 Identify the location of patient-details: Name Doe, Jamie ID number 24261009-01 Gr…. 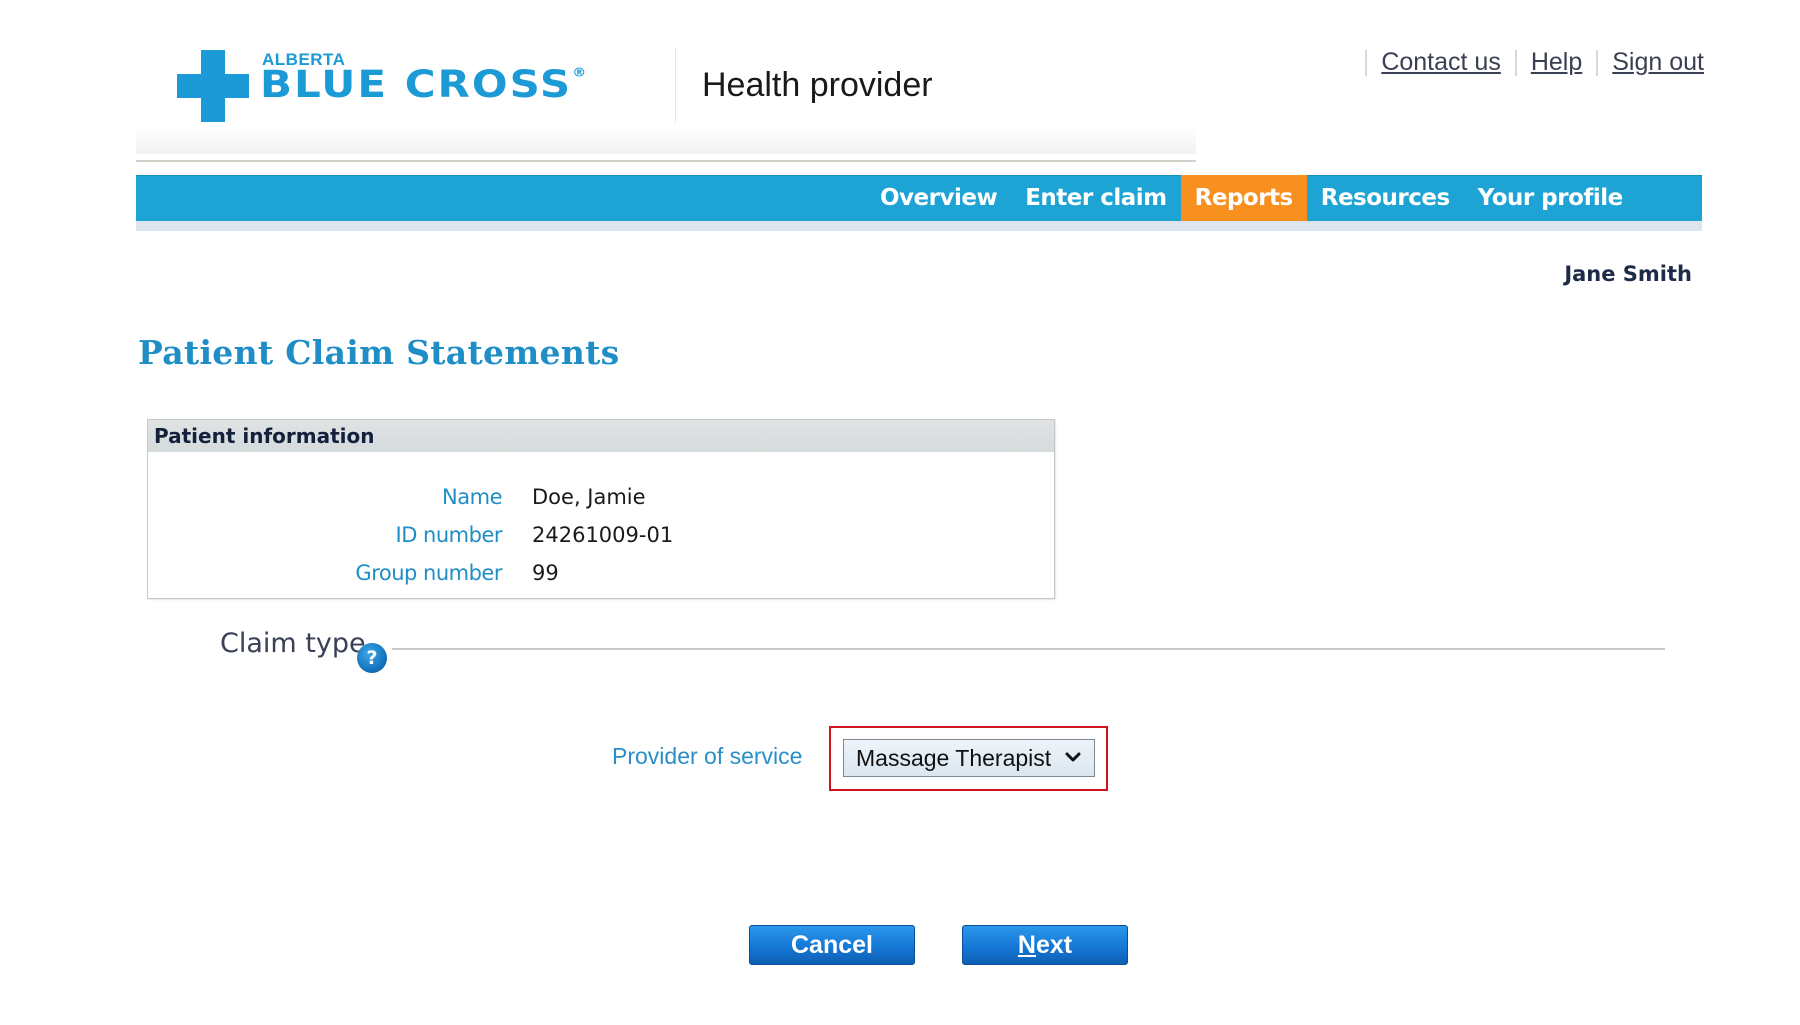
(601, 535).